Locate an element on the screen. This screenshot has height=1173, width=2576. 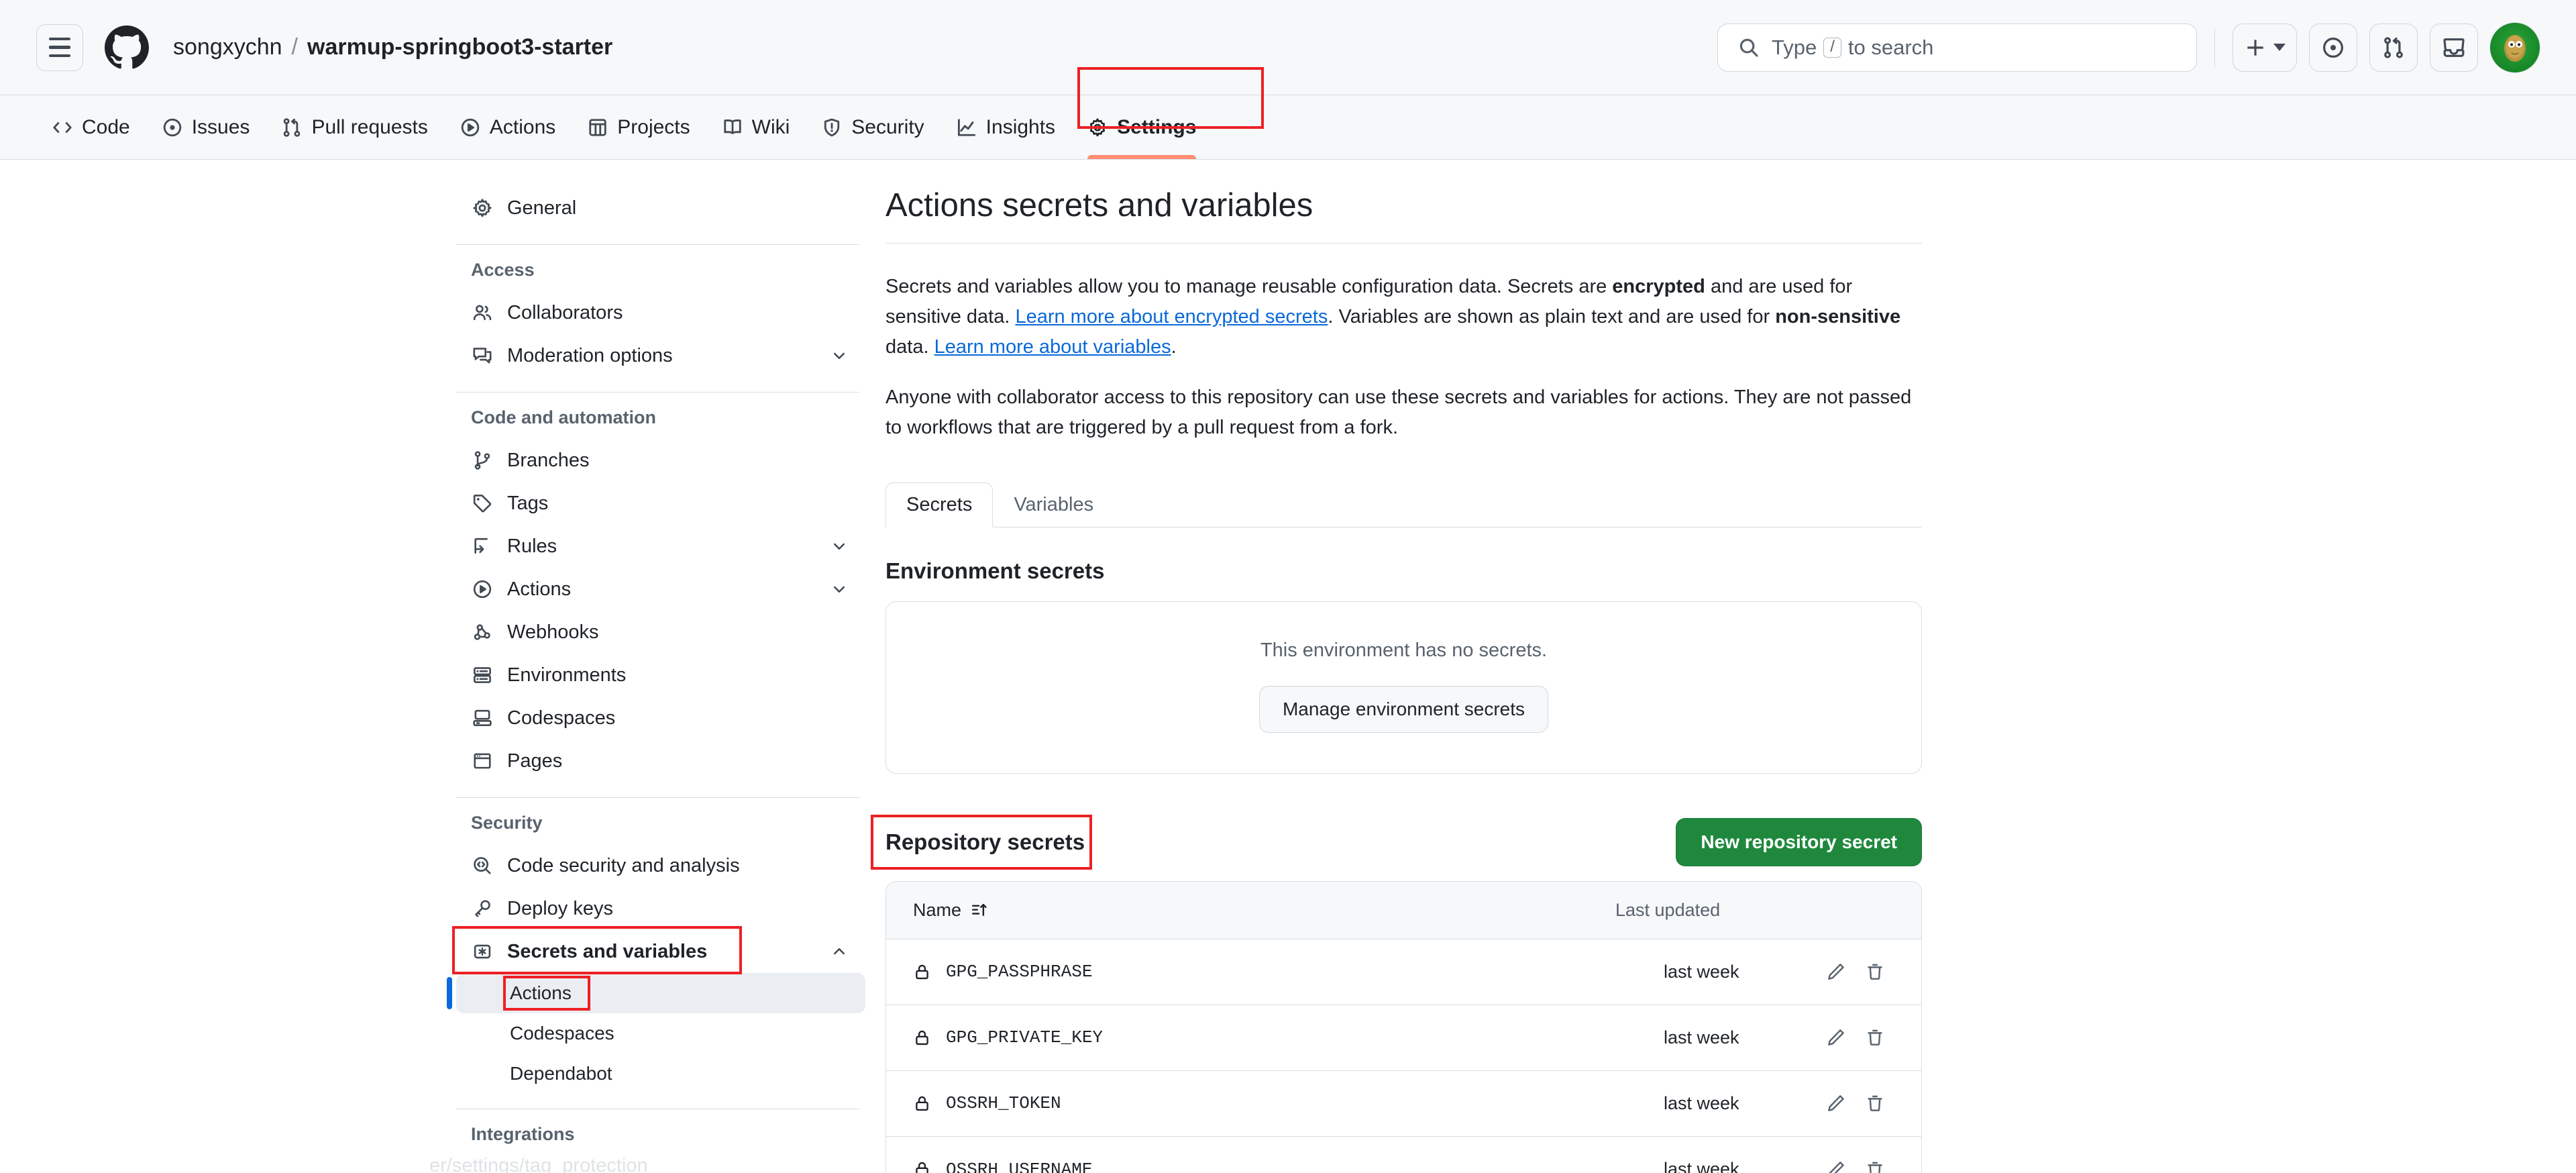
search-placeholder: Type / to search is located at coordinates (1852, 48).